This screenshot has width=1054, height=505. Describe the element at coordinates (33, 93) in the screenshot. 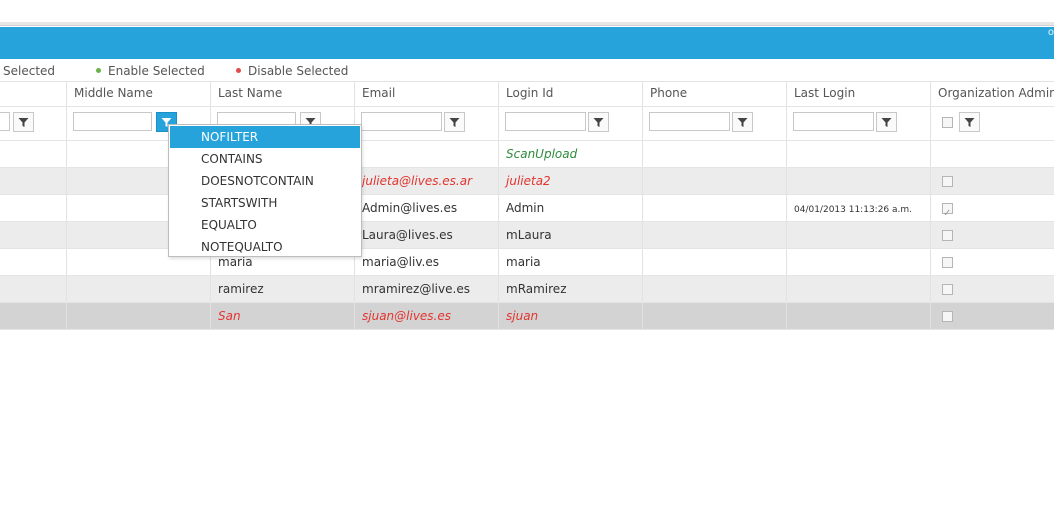

I see `column-header-first` at that location.